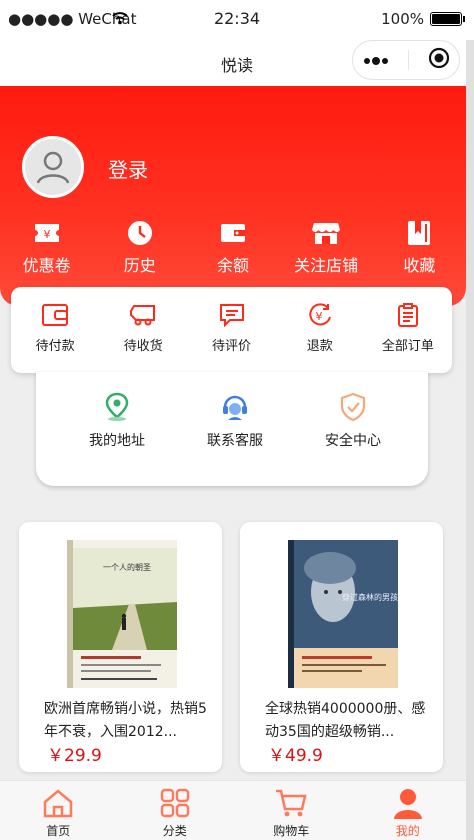 The height and width of the screenshot is (840, 474). What do you see at coordinates (55, 346) in the screenshot?
I see `order-label: 待付款` at bounding box center [55, 346].